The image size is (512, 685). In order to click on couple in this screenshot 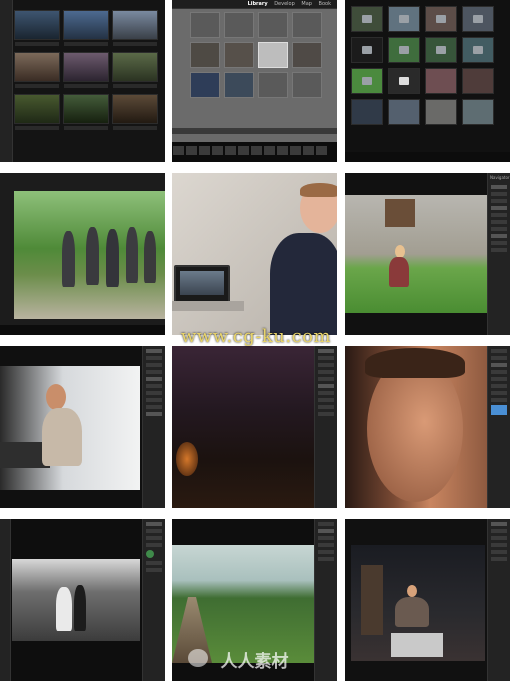, I will do `click(412, 612)`.